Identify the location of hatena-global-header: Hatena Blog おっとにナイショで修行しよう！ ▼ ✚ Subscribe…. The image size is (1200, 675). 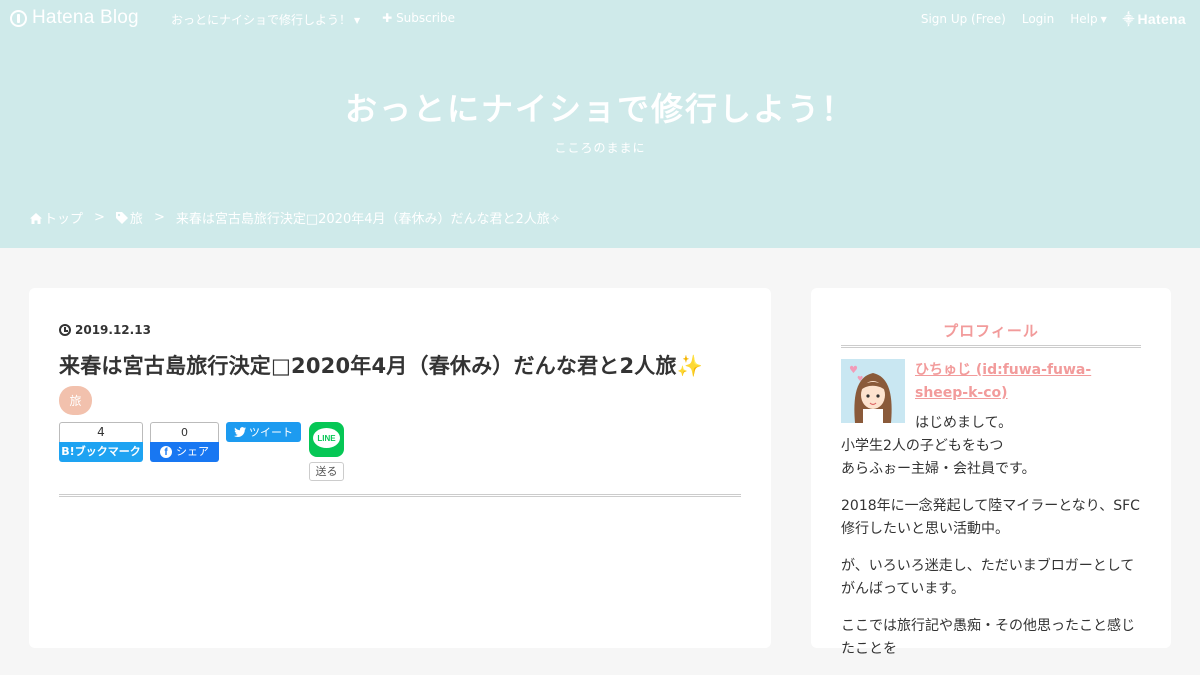
(600, 18).